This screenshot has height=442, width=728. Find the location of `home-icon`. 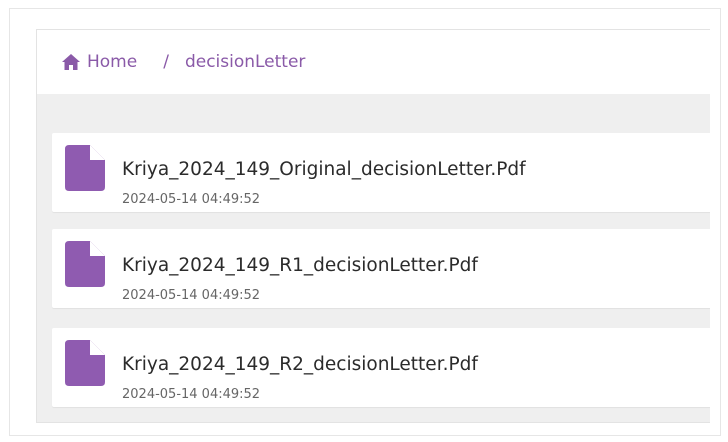

home-icon is located at coordinates (71, 62).